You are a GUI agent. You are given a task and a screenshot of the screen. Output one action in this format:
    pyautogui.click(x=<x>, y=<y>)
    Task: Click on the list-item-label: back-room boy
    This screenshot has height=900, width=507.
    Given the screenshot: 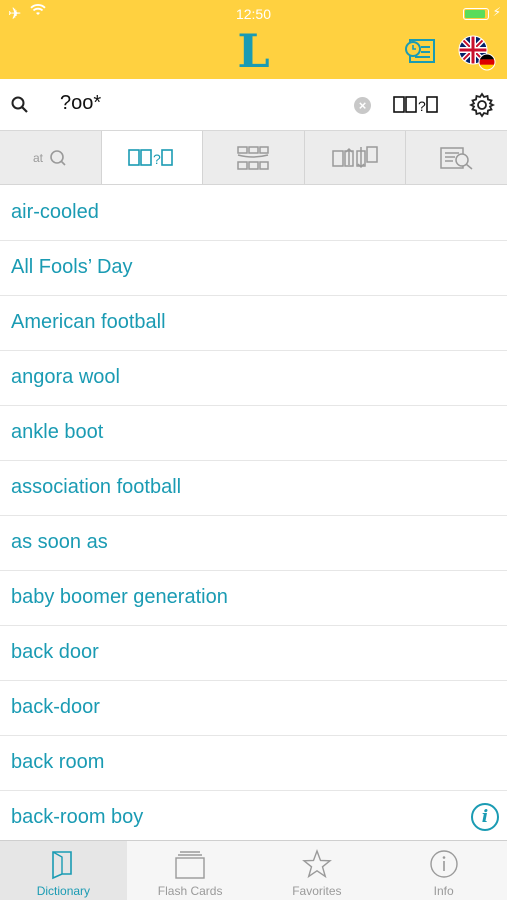 What is the action you would take?
    pyautogui.click(x=77, y=817)
    